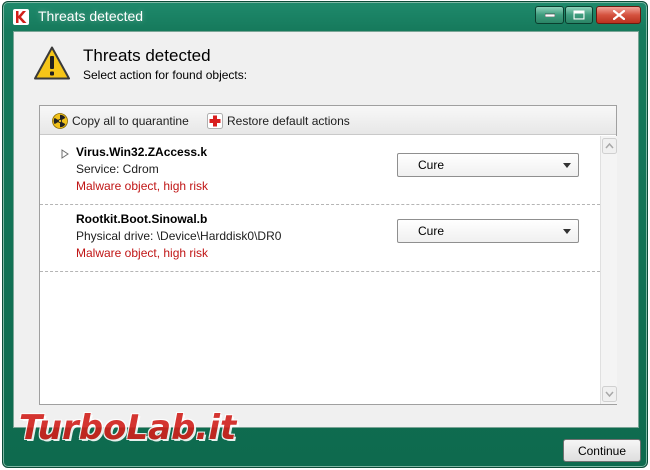 Image resolution: width=650 pixels, height=470 pixels. Describe the element at coordinates (142, 152) in the screenshot. I see `threat-name: Virus.Win32.ZAccess.k` at that location.